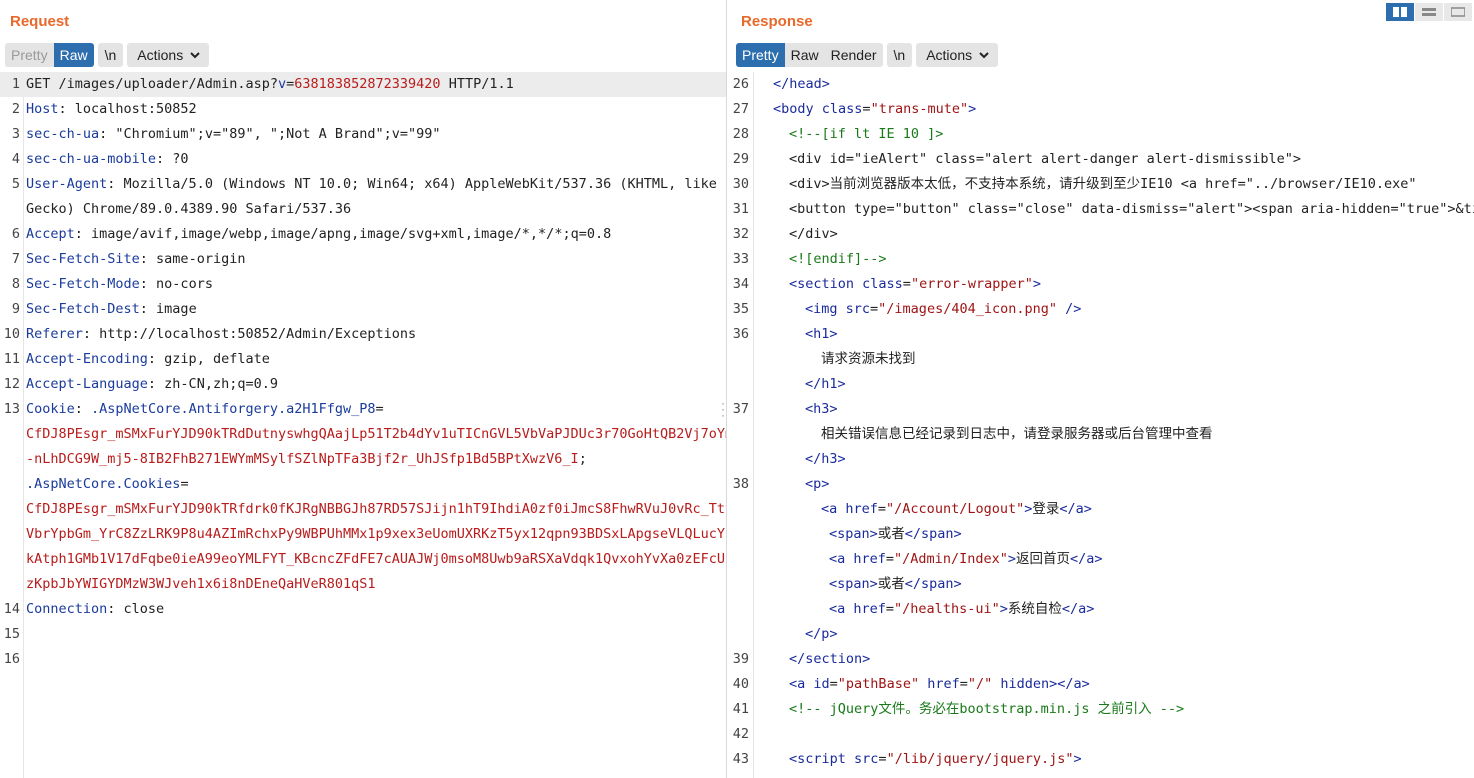  Describe the element at coordinates (11, 334) in the screenshot. I see `line-number: 10` at that location.